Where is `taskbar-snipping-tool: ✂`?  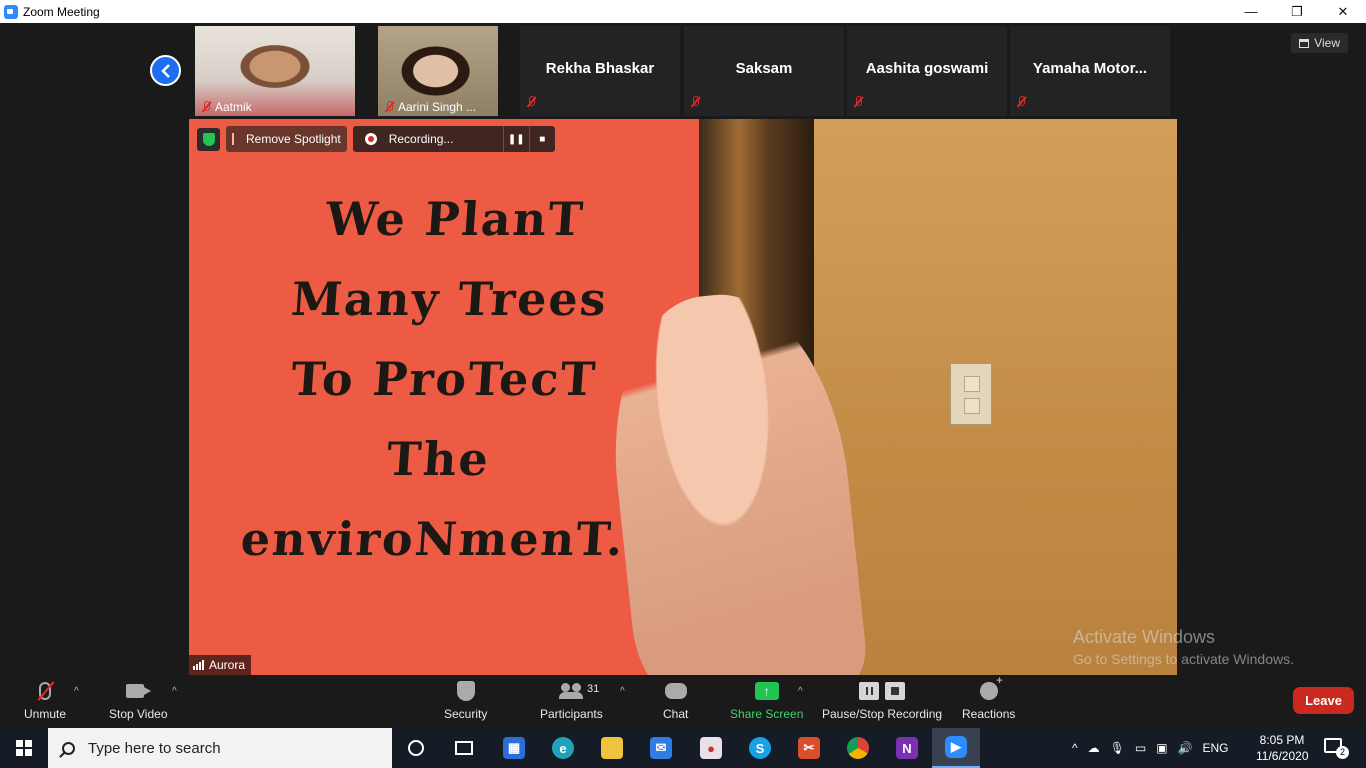 taskbar-snipping-tool: ✂ is located at coordinates (809, 748).